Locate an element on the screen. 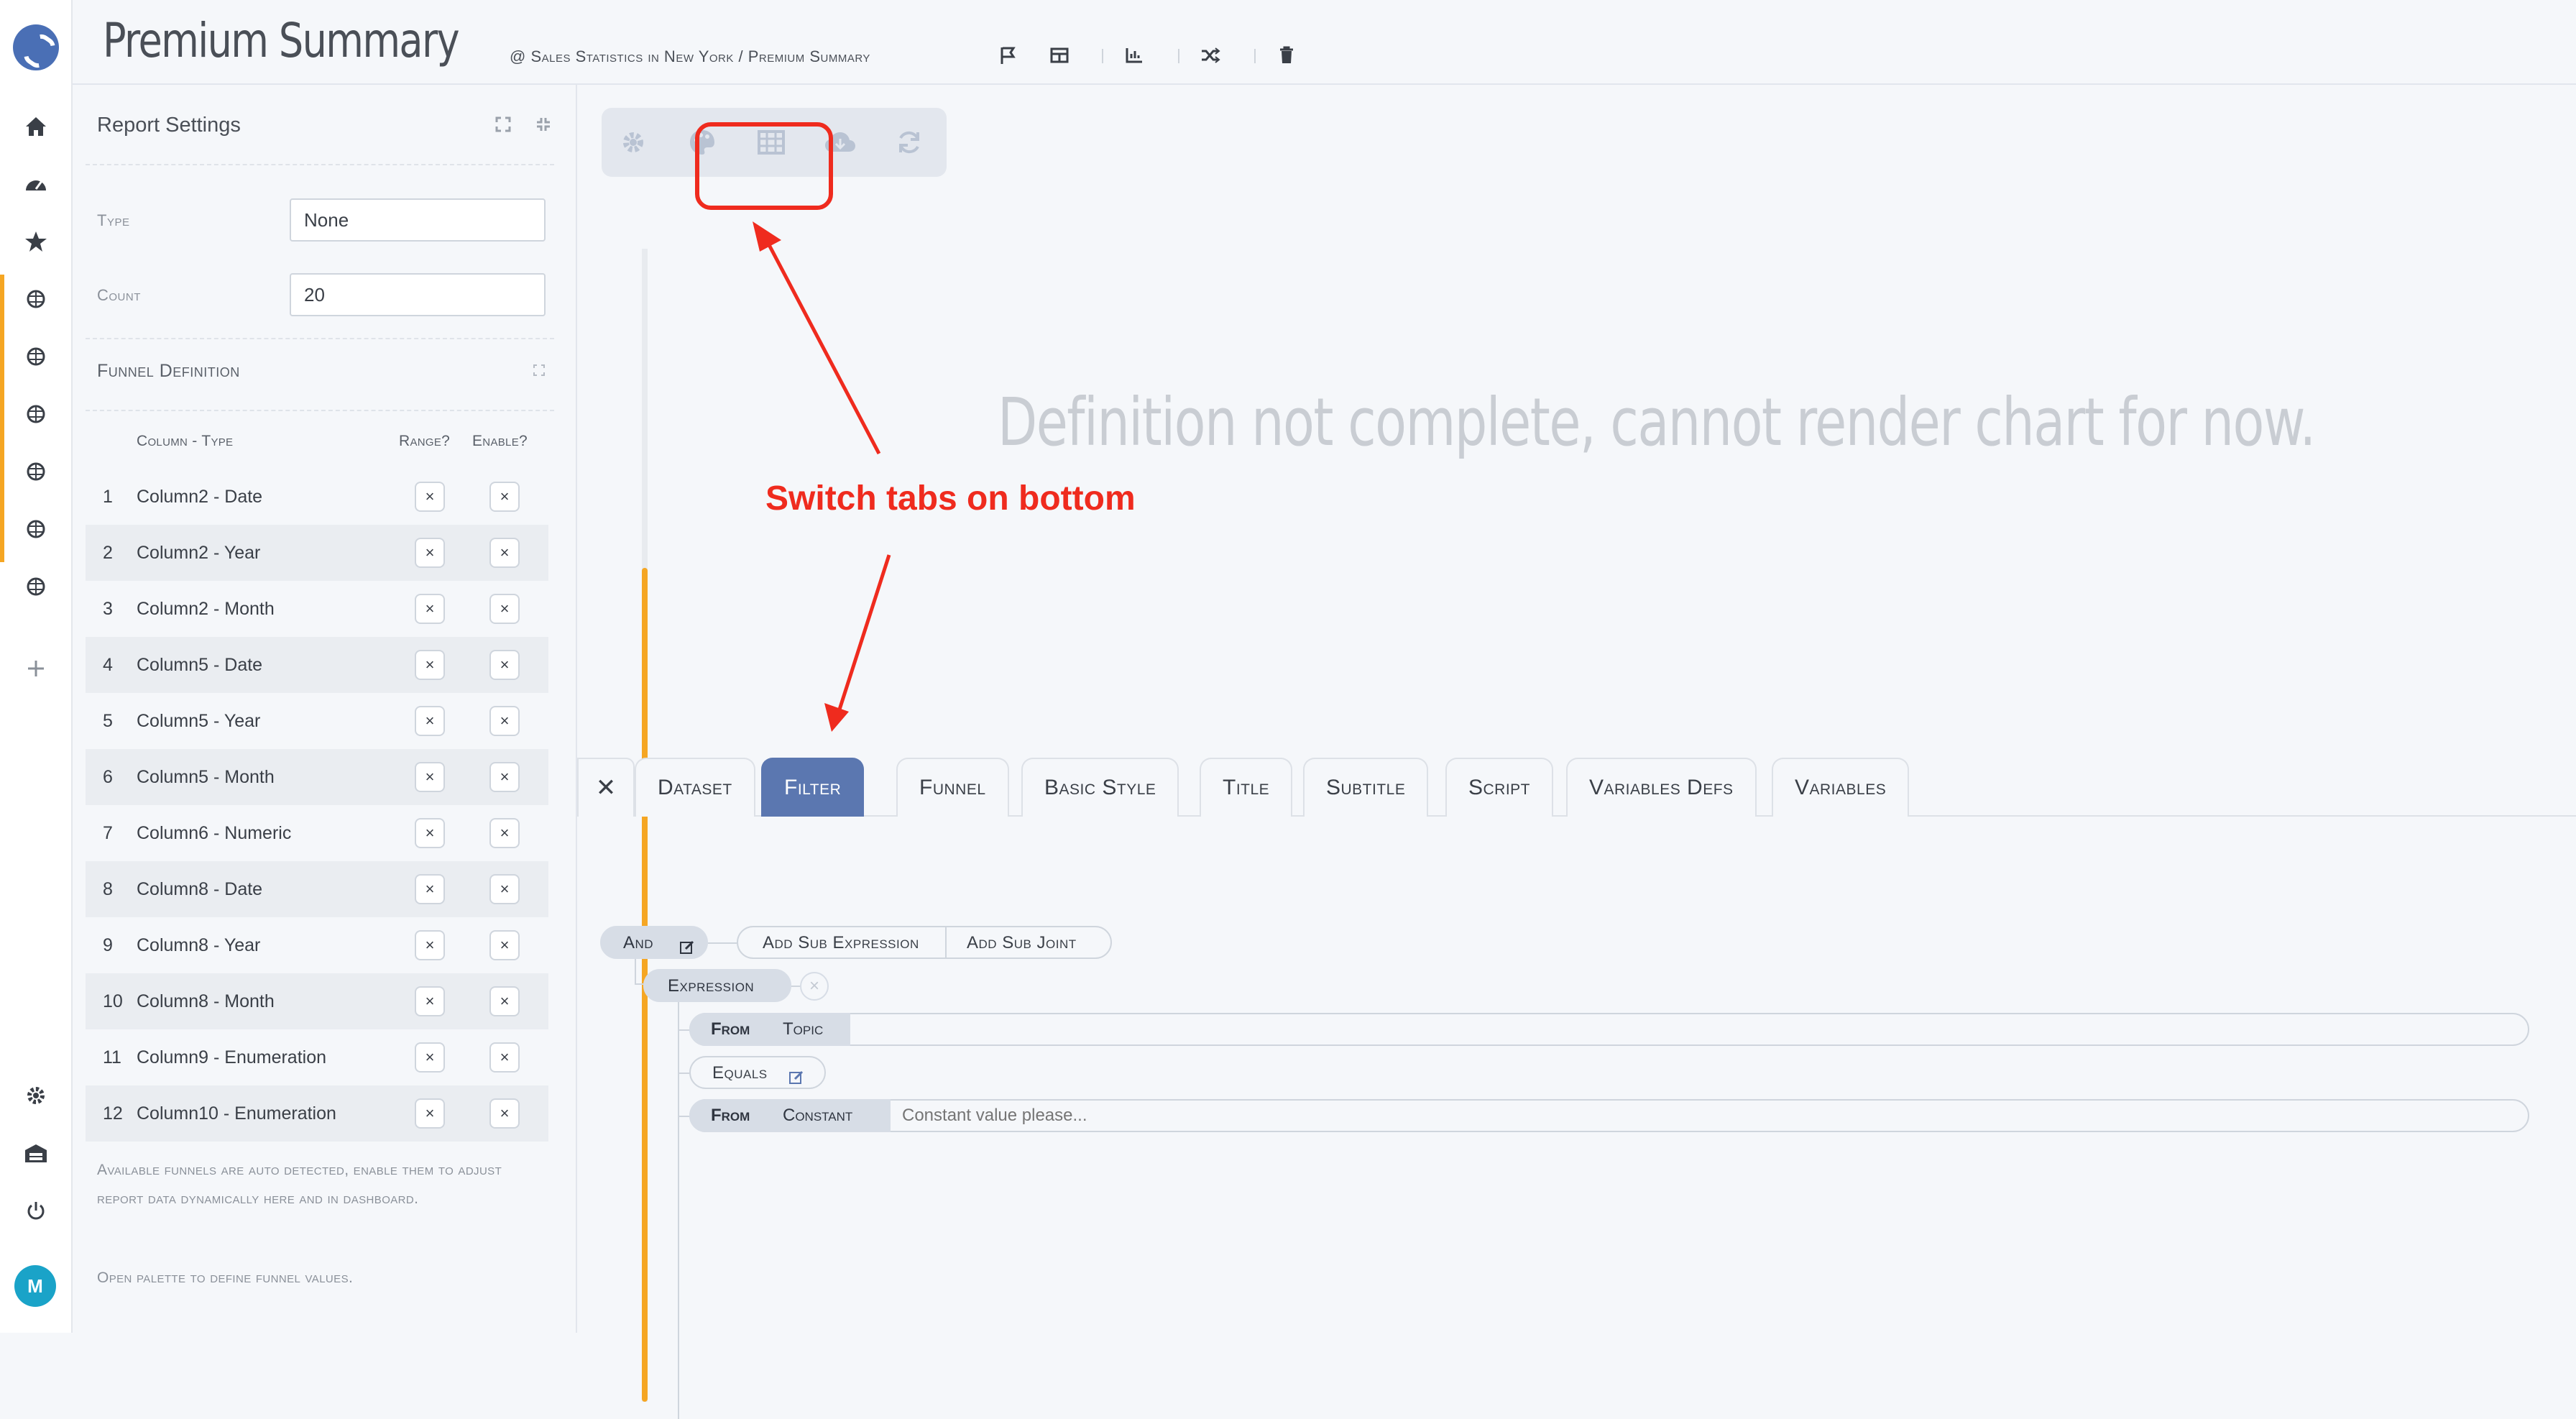 This screenshot has height=1419, width=2576. funnel-row: 6 Column5 - Month × × is located at coordinates (317, 777).